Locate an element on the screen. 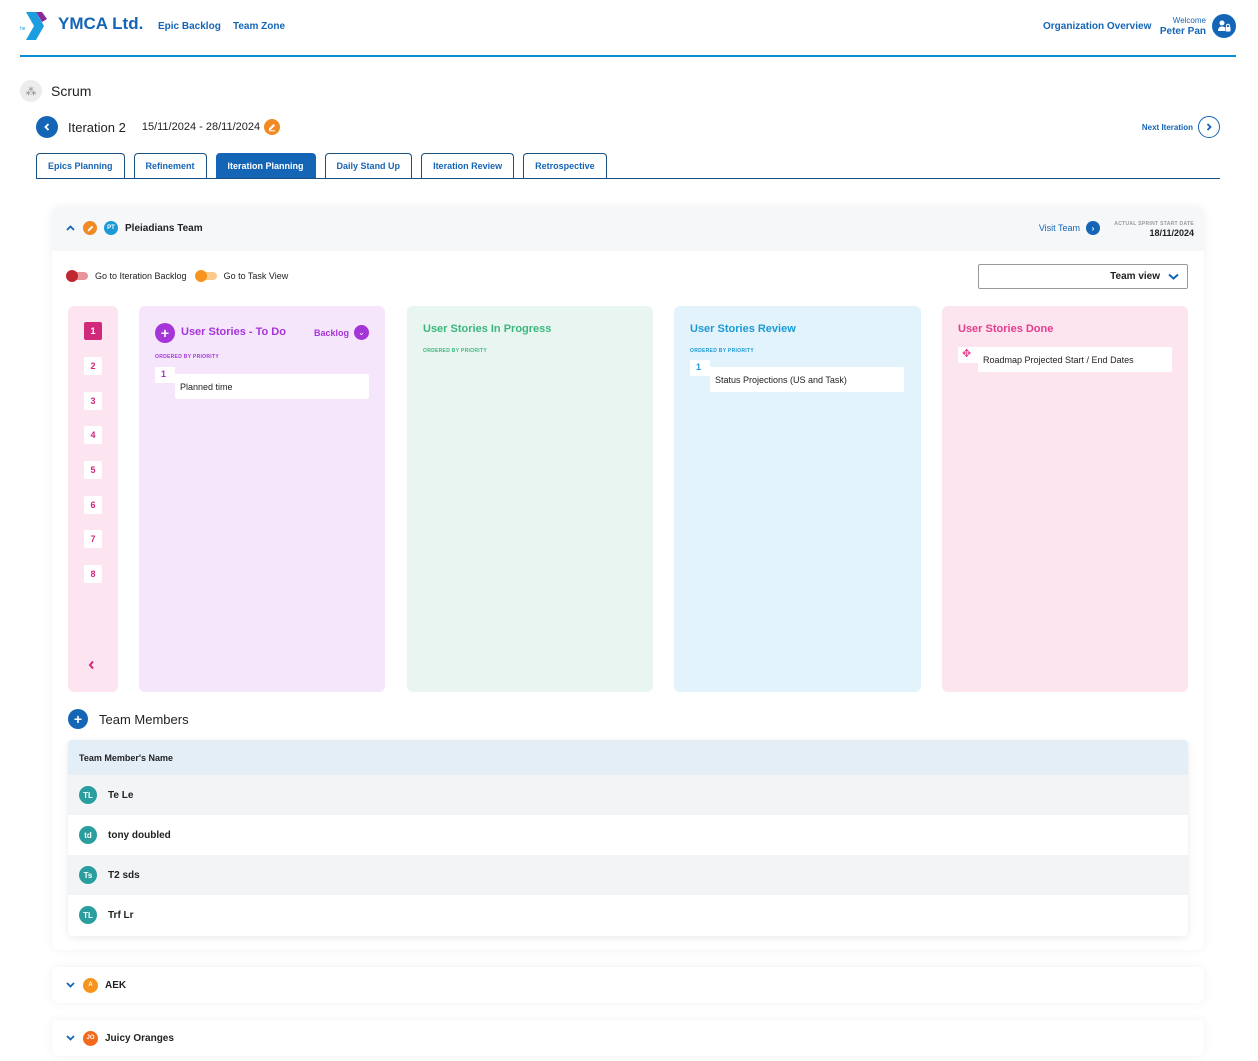  svg-text: he is located at coordinates (23, 29).